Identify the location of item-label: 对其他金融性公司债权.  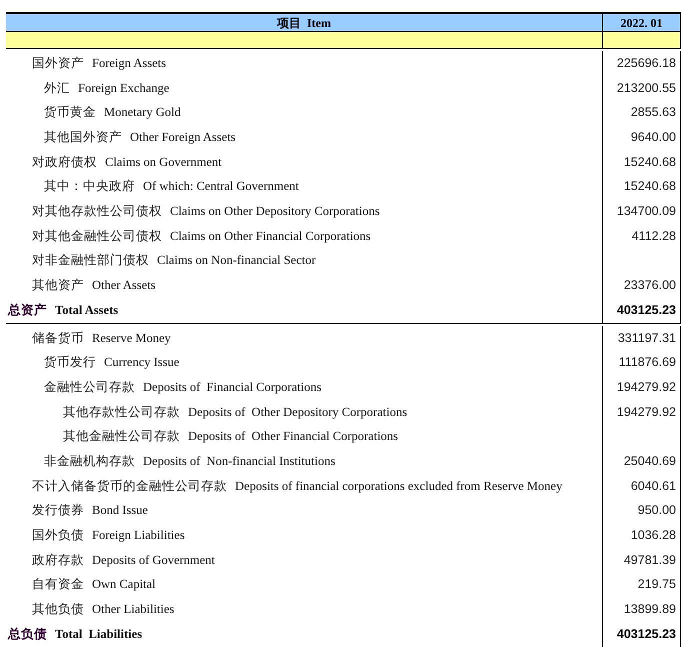
(97, 236).